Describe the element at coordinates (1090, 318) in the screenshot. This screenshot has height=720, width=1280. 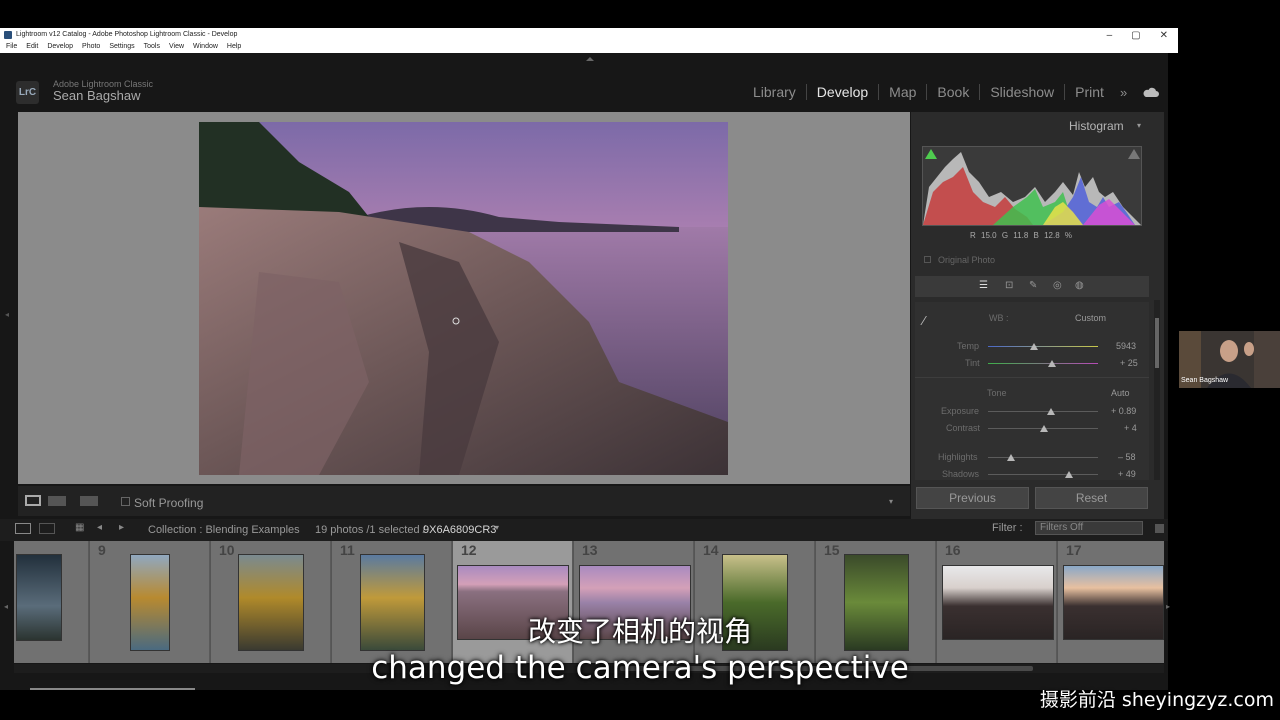
I see `wb-preset-select: Custom` at that location.